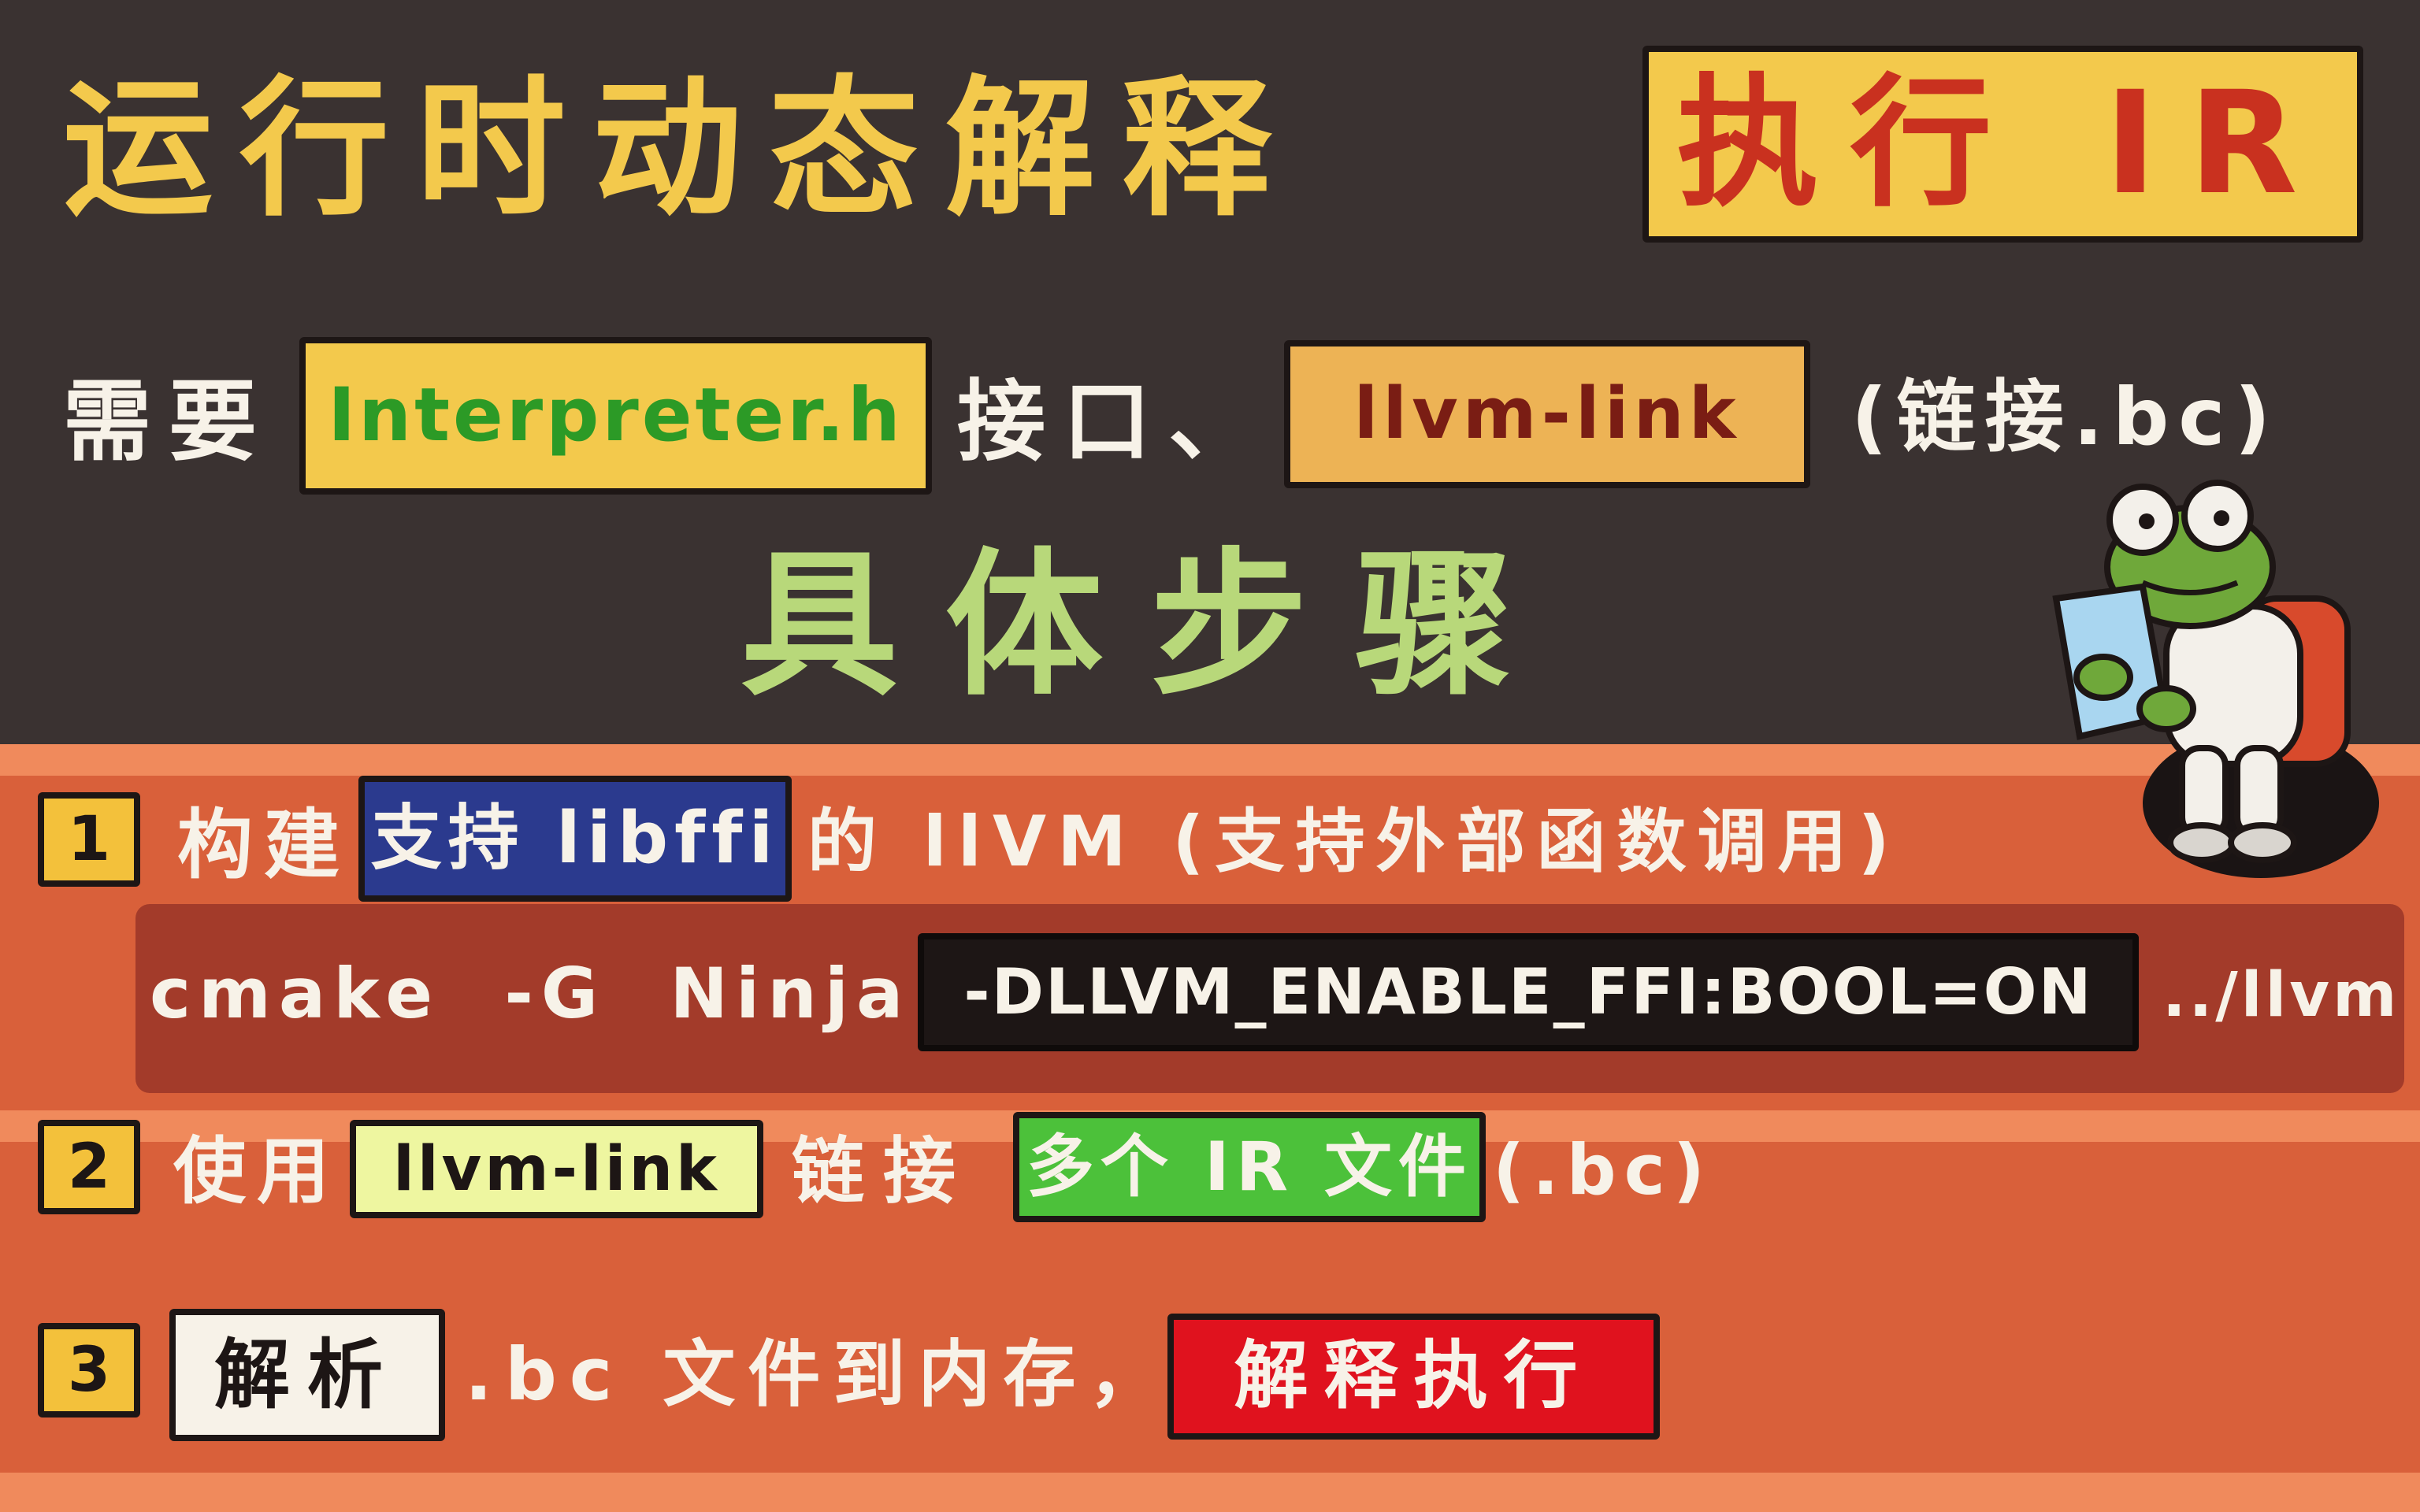 The image size is (2420, 1512). What do you see at coordinates (264, 845) in the screenshot?
I see `step-1-pre: 构建` at bounding box center [264, 845].